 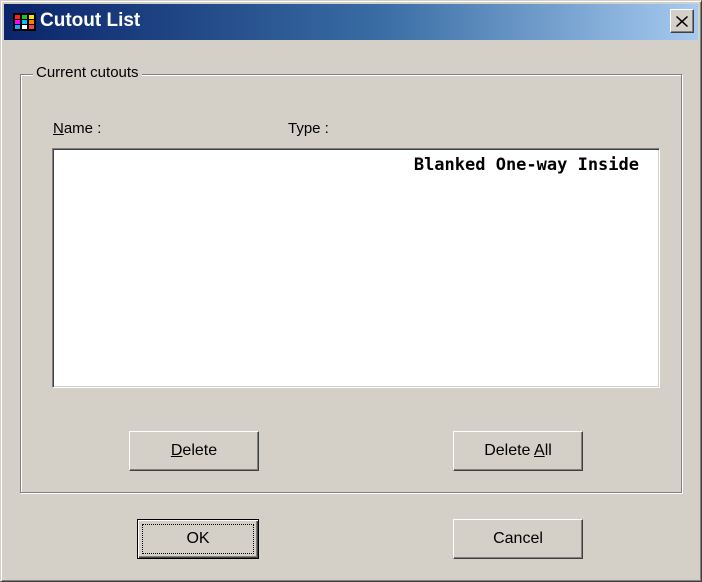 I want to click on close-icon, so click(x=682, y=21).